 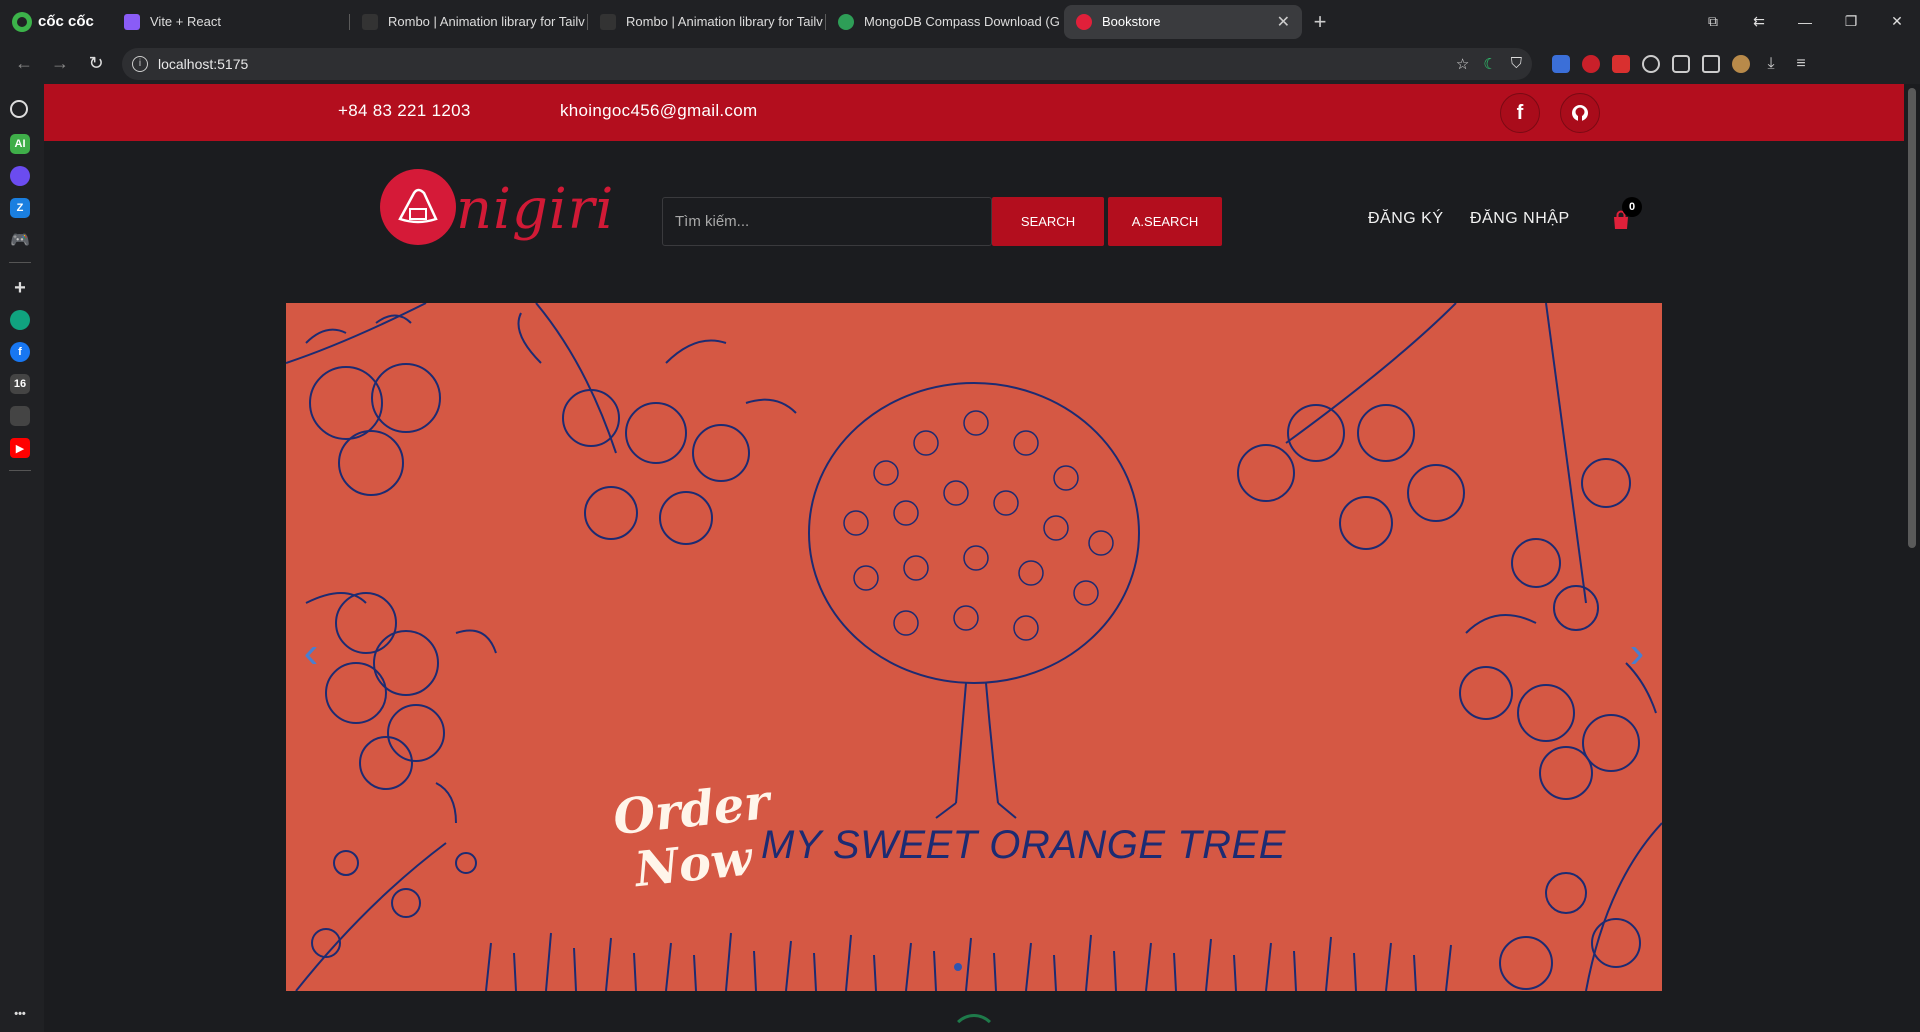 What do you see at coordinates (535, 209) in the screenshot?
I see `logo-text: nigiri` at bounding box center [535, 209].